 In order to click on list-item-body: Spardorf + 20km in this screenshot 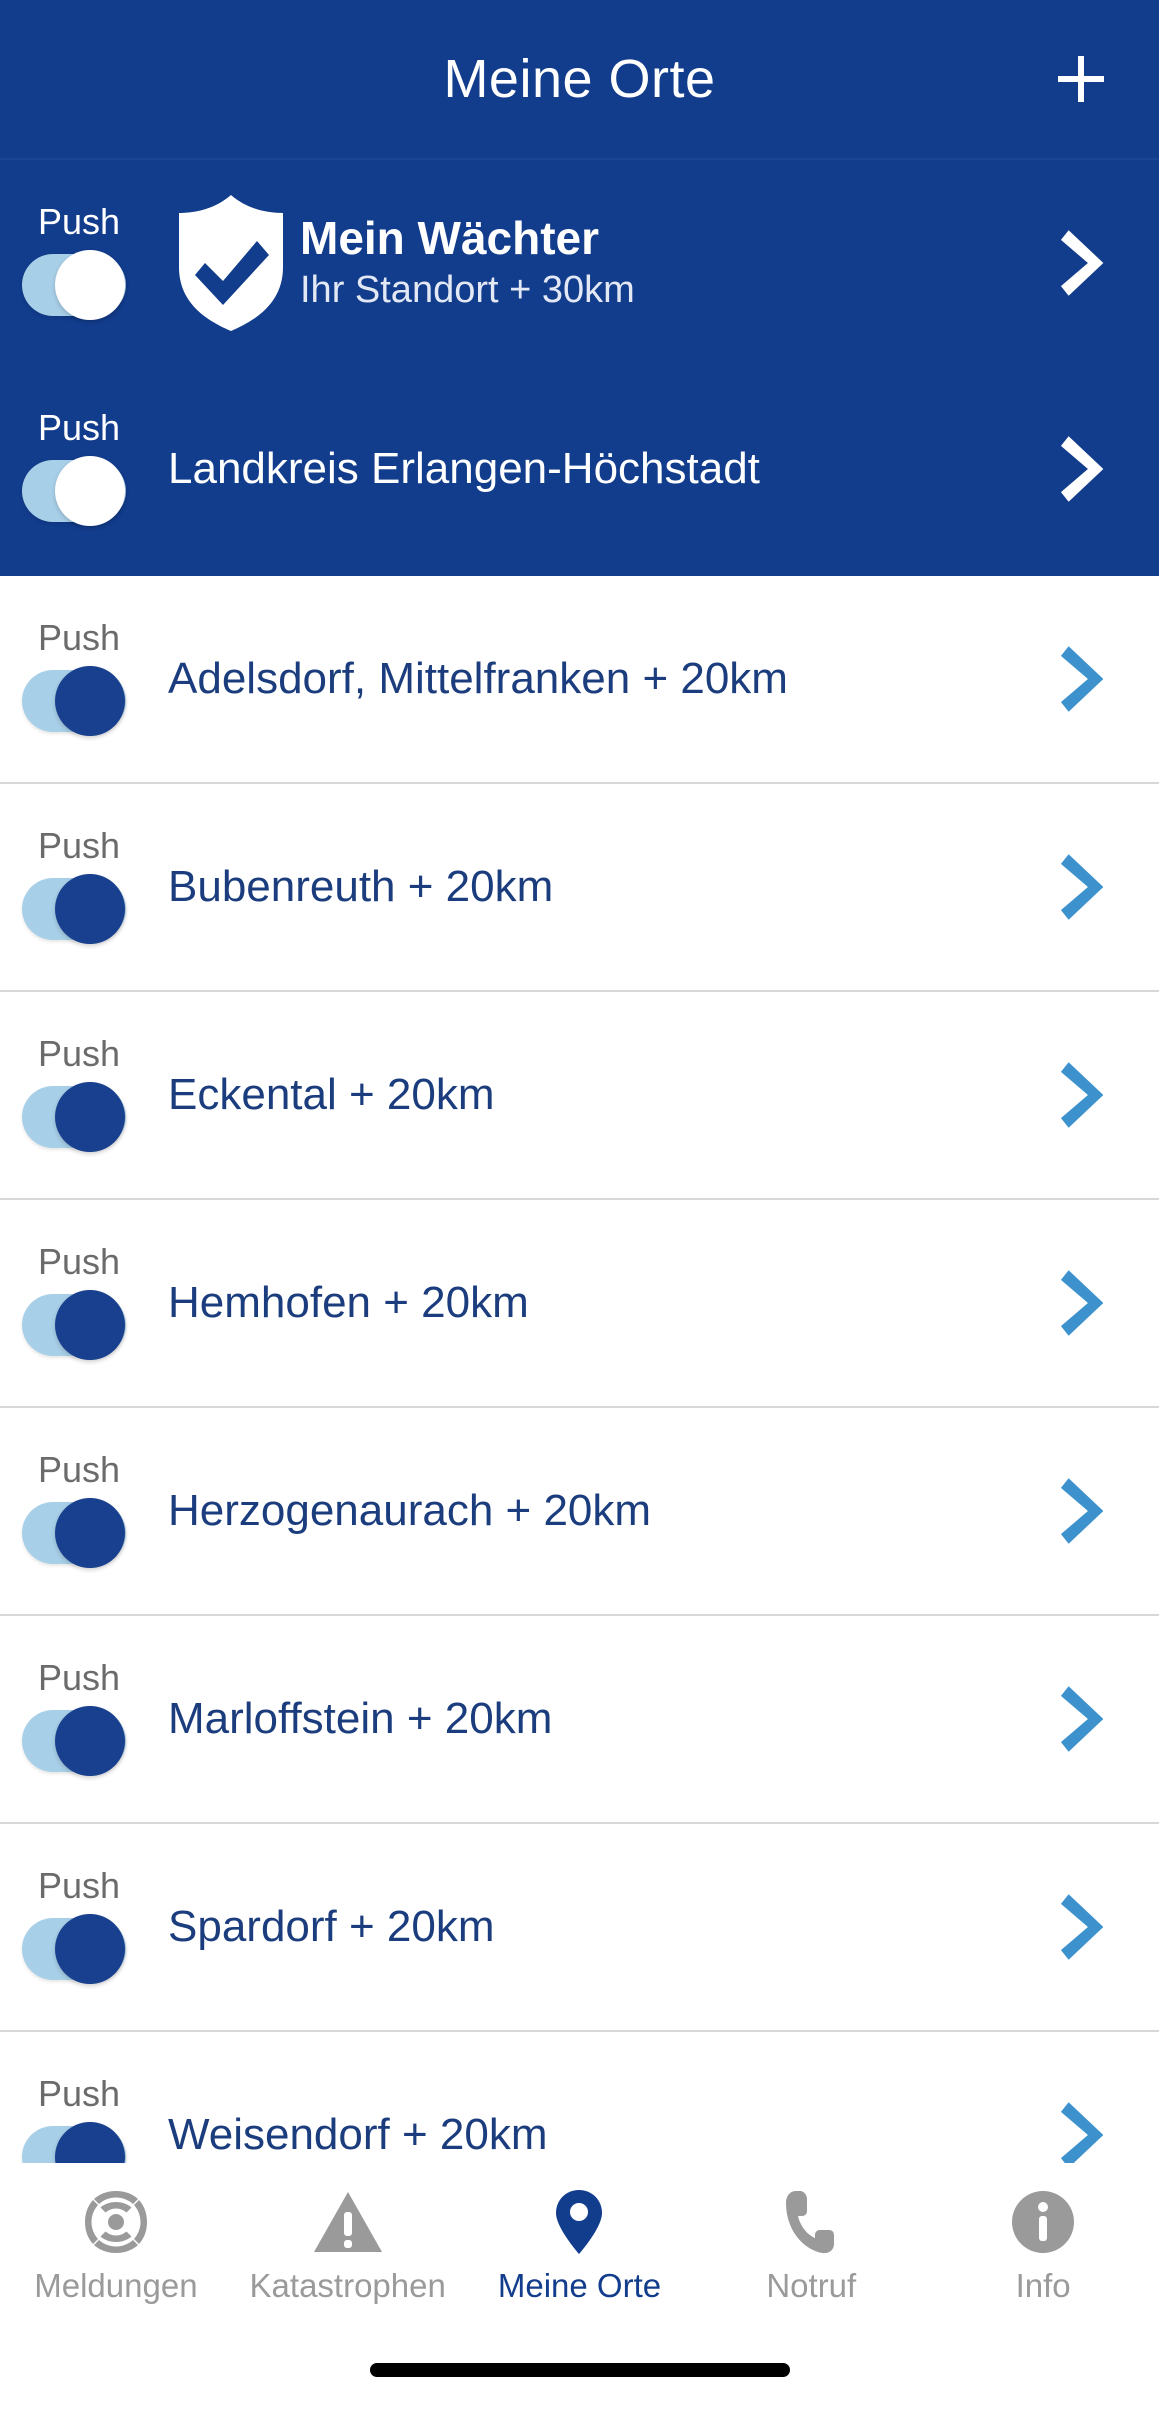, I will do `click(603, 1926)`.